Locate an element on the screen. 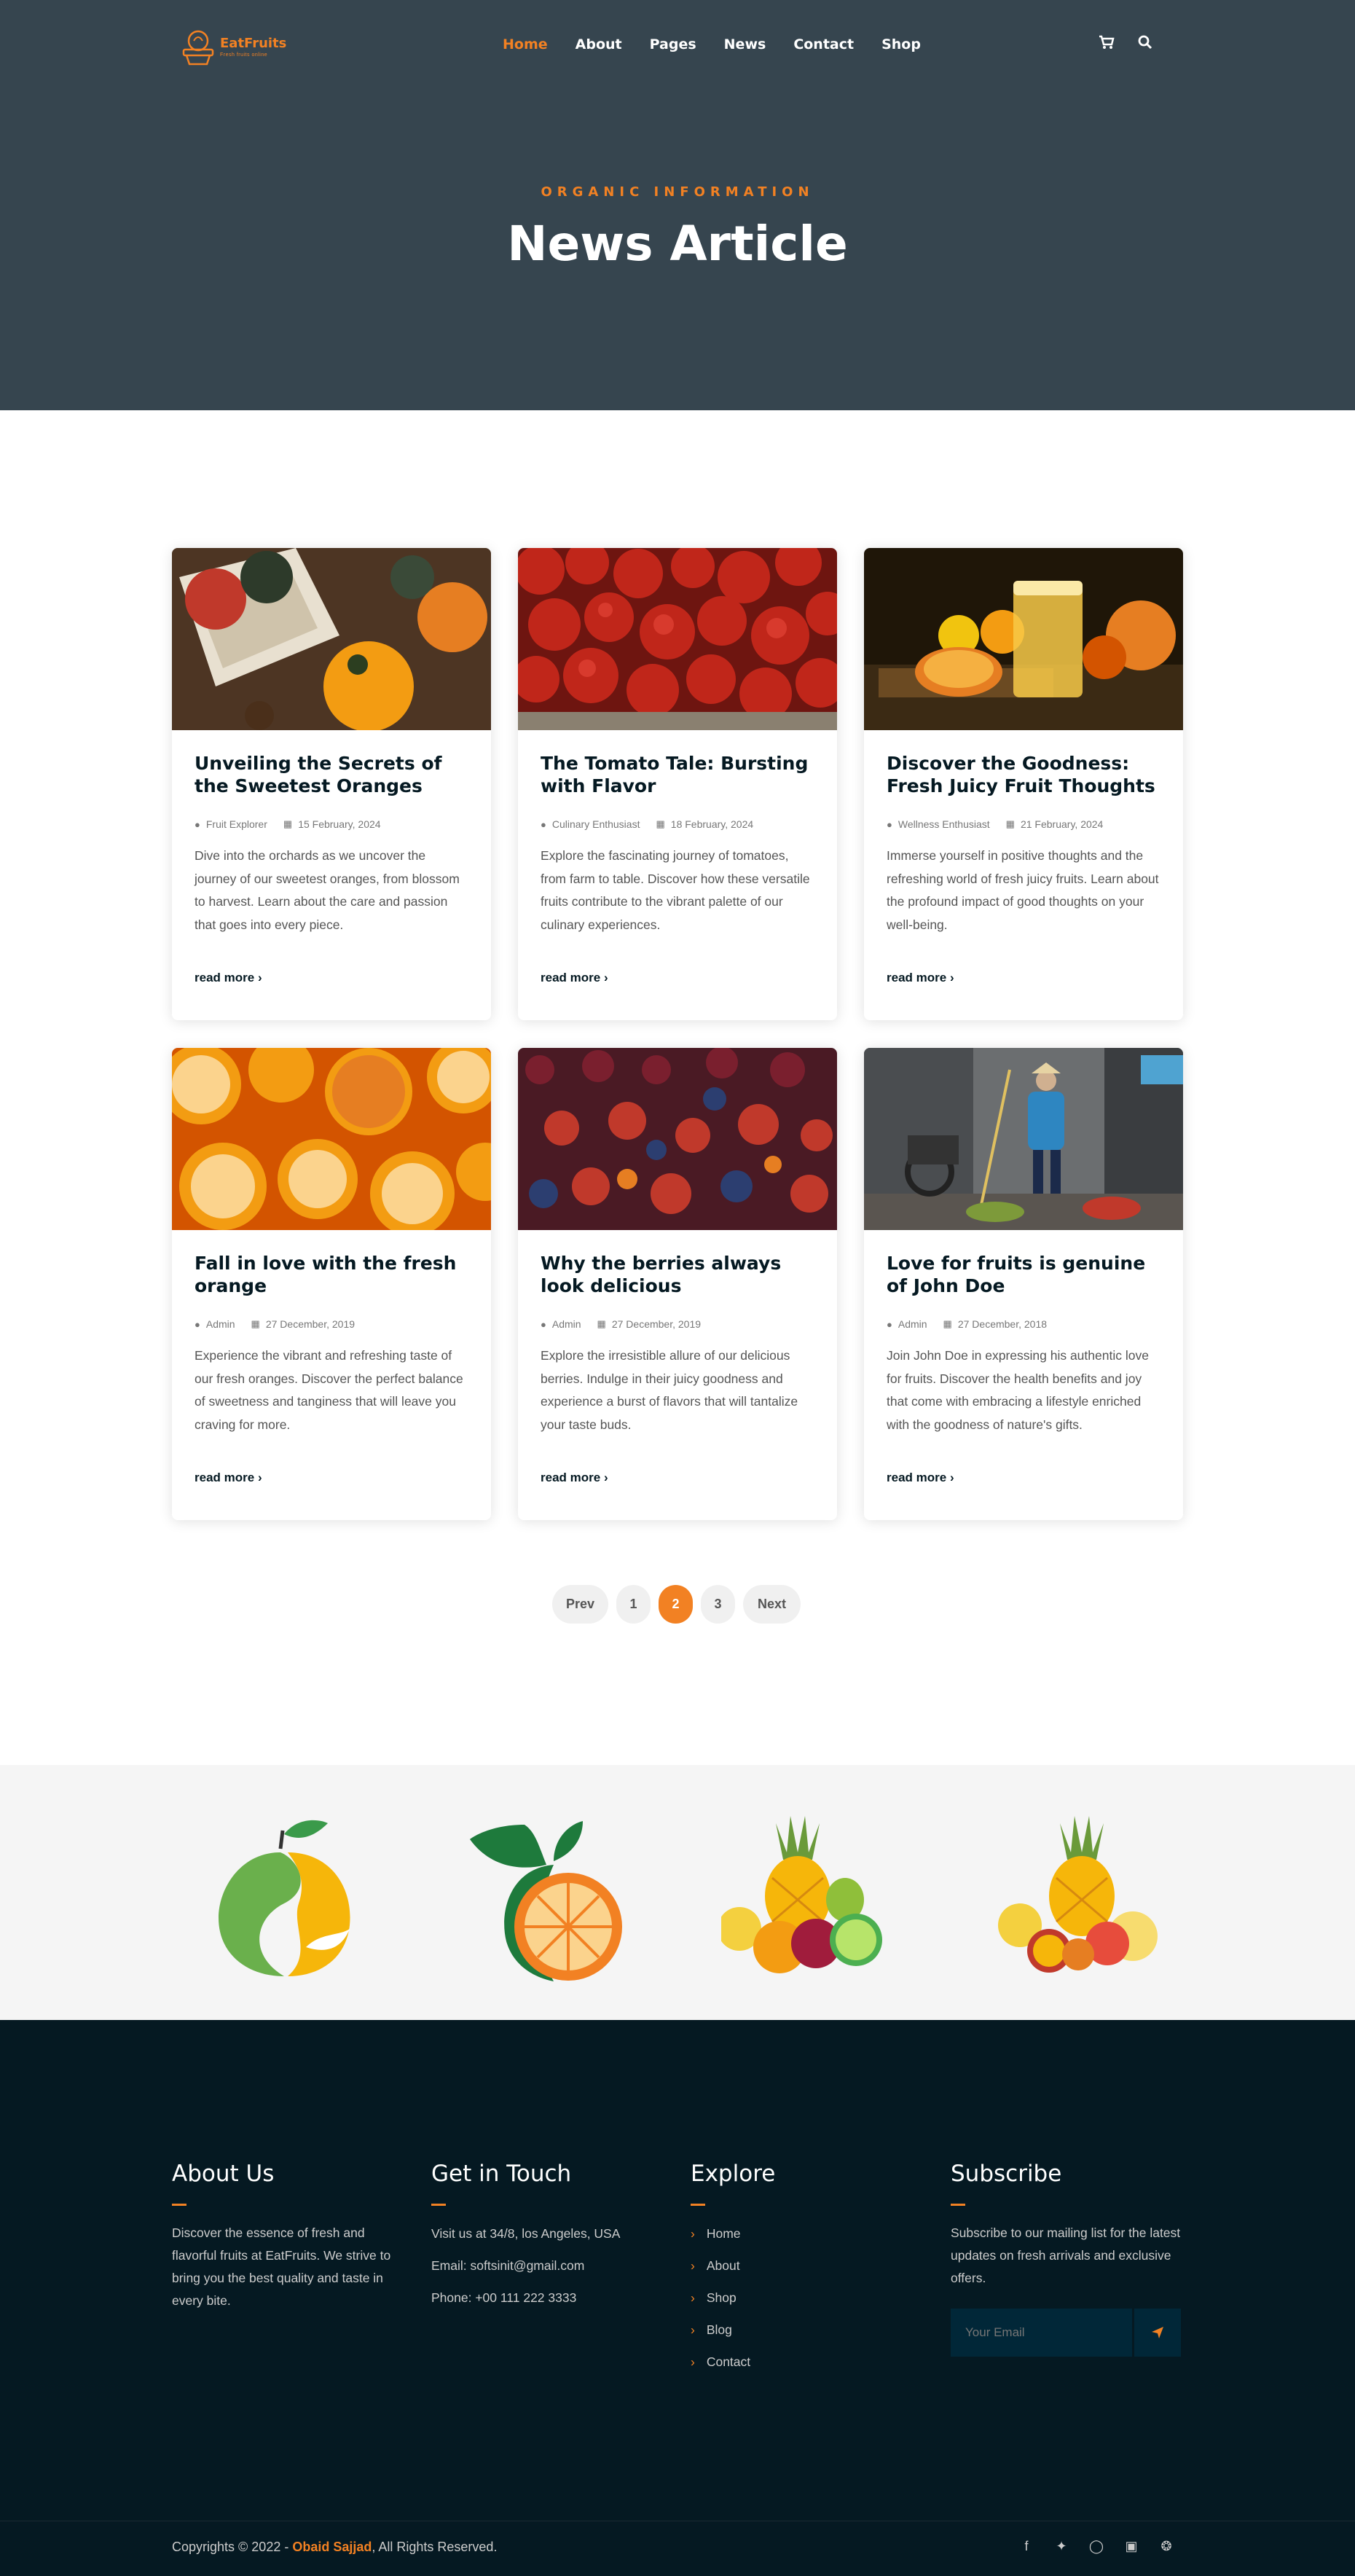 The height and width of the screenshot is (2576, 1355). dribbble-icon: ❂ is located at coordinates (1166, 2546).